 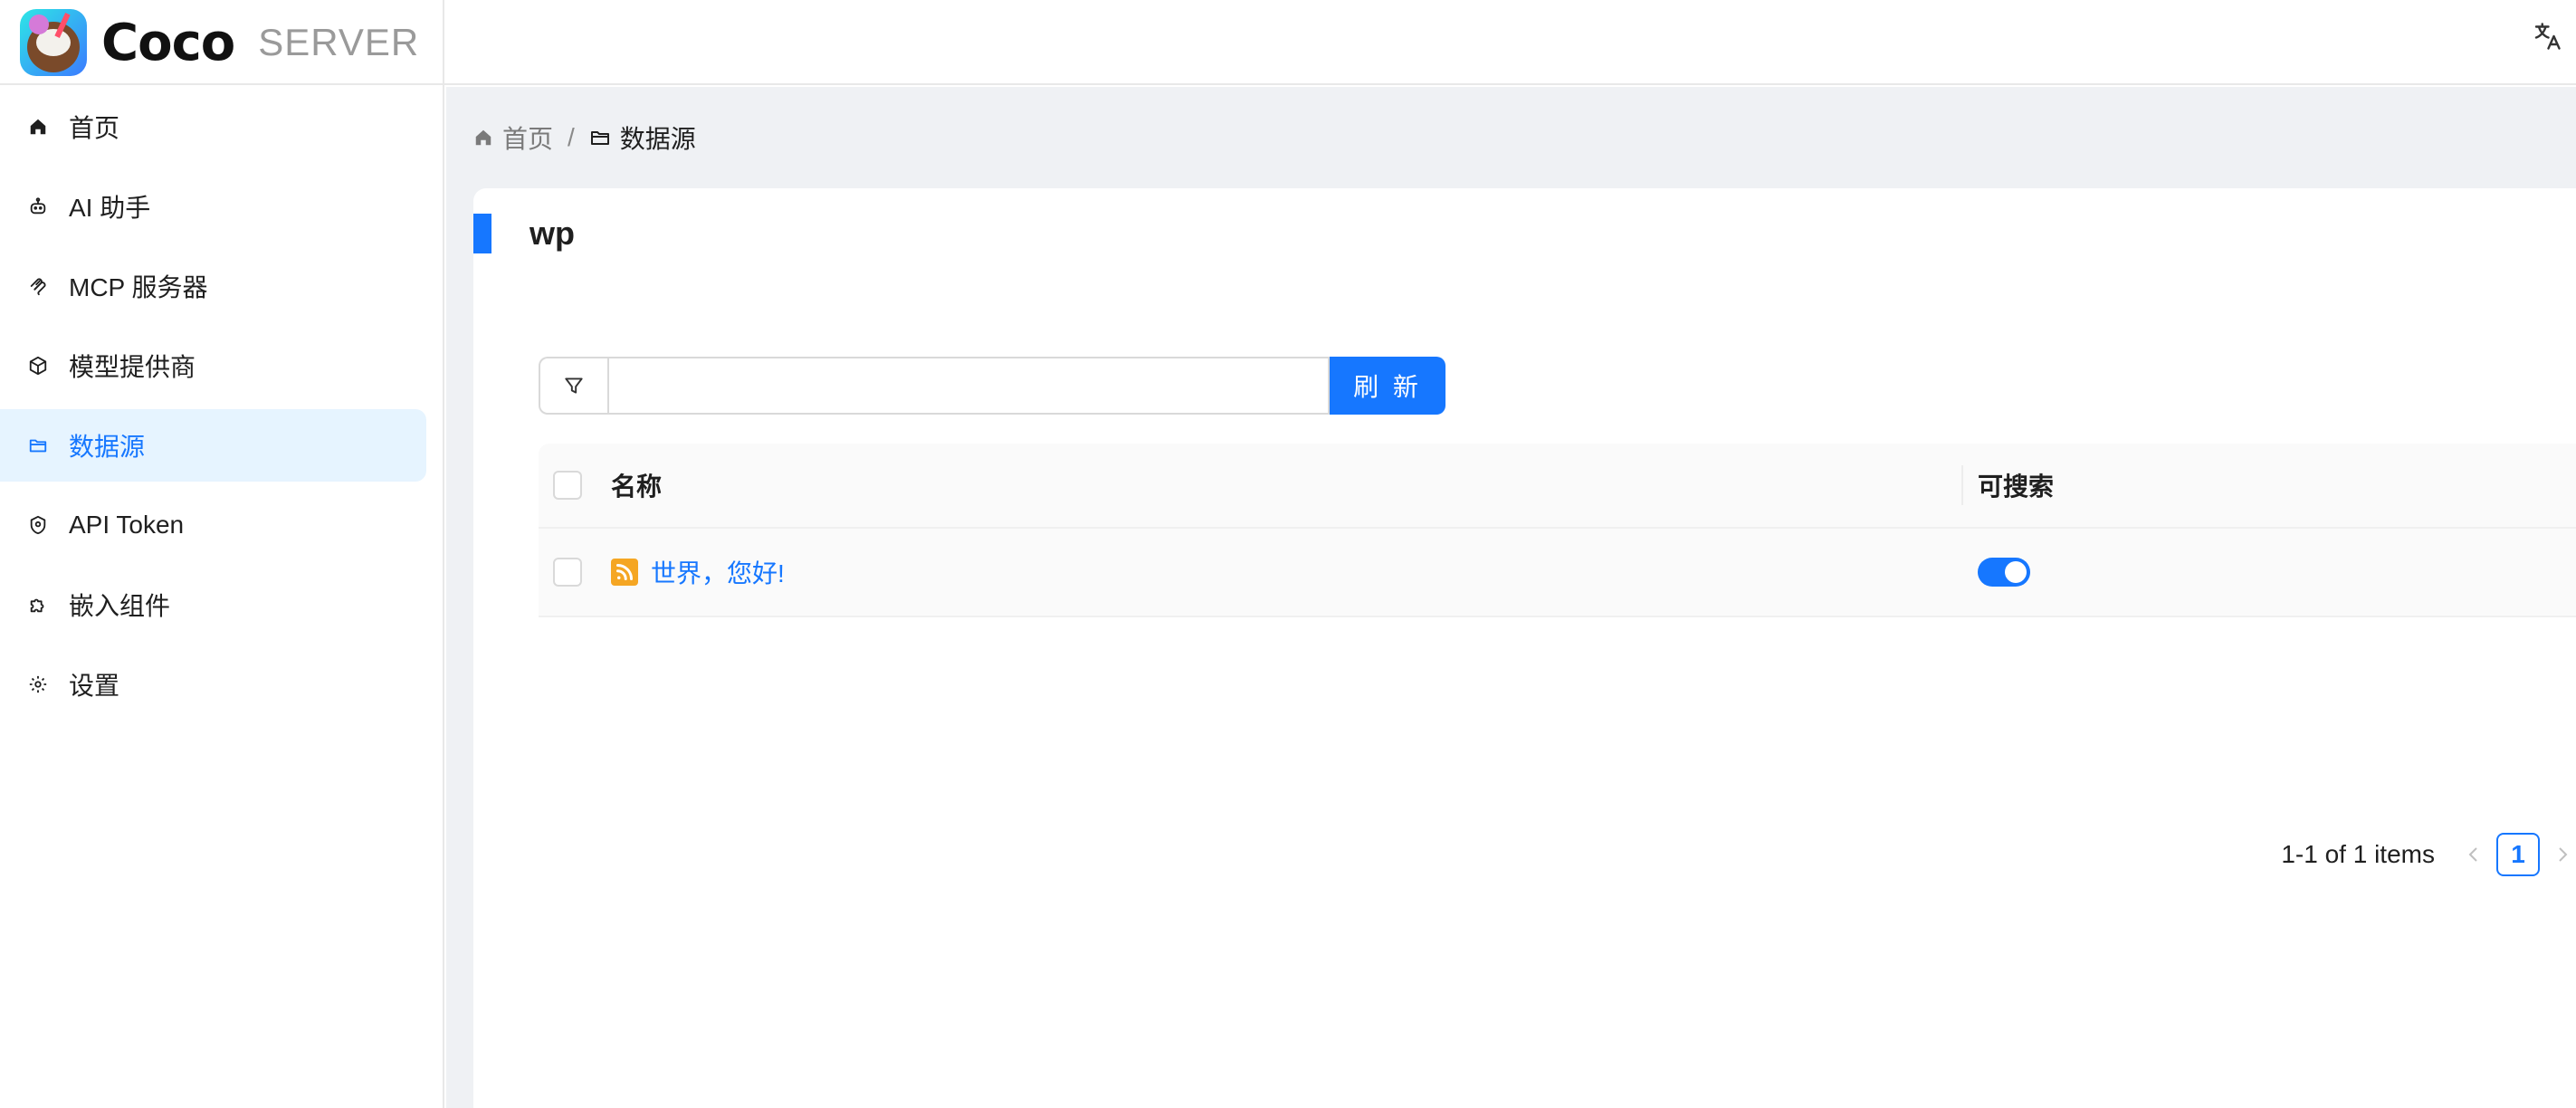 I want to click on gear-icon, so click(x=38, y=684).